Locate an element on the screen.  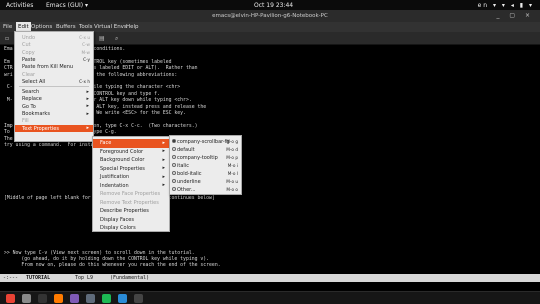
clock: Oct 19 23:44 is located at coordinates (273, 5).